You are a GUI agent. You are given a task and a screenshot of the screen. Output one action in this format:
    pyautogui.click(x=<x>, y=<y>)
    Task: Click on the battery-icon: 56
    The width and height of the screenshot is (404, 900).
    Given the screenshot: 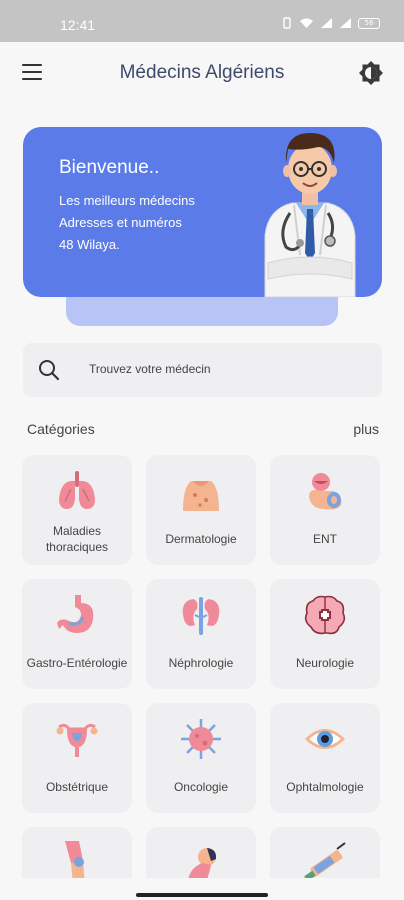 What is the action you would take?
    pyautogui.click(x=369, y=23)
    